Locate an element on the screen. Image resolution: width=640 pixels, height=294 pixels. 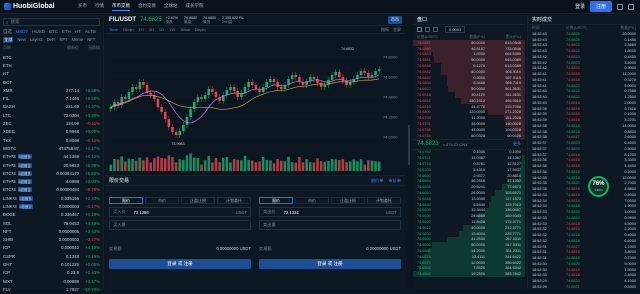
kline-tab: 1Mon is located at coordinates (185, 29).